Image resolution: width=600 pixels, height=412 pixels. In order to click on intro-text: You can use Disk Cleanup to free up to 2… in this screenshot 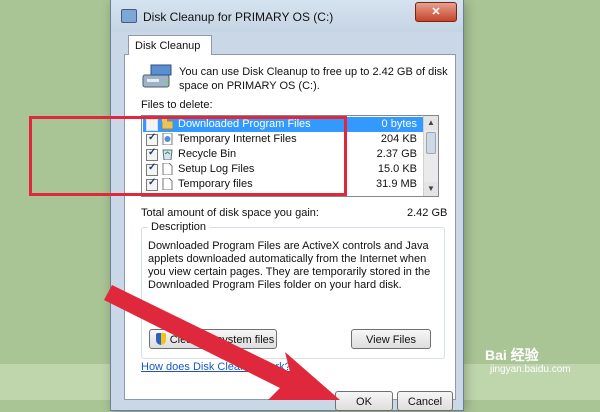, I will do `click(313, 79)`.